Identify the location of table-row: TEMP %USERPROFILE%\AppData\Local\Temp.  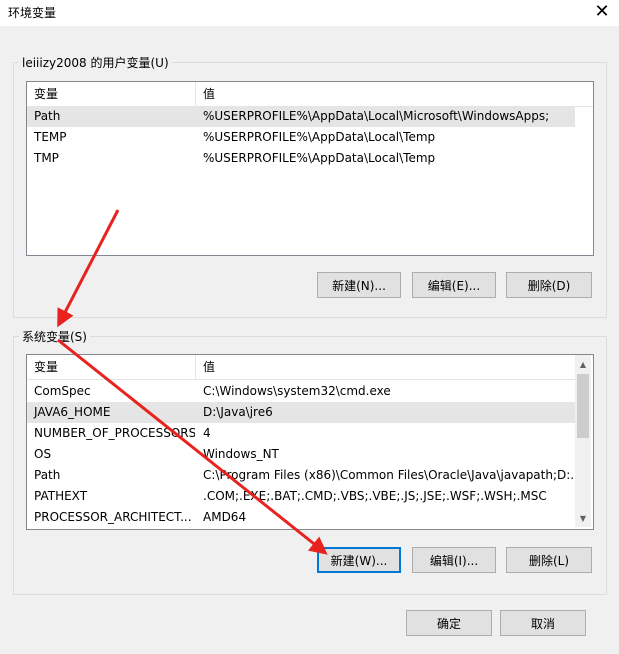
(301, 137).